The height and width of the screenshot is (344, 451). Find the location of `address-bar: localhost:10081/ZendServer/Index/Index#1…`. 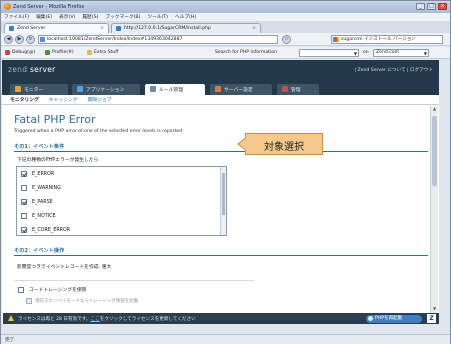

address-bar: localhost:10081/ZendServer/Index/Index#1… is located at coordinates (158, 39).